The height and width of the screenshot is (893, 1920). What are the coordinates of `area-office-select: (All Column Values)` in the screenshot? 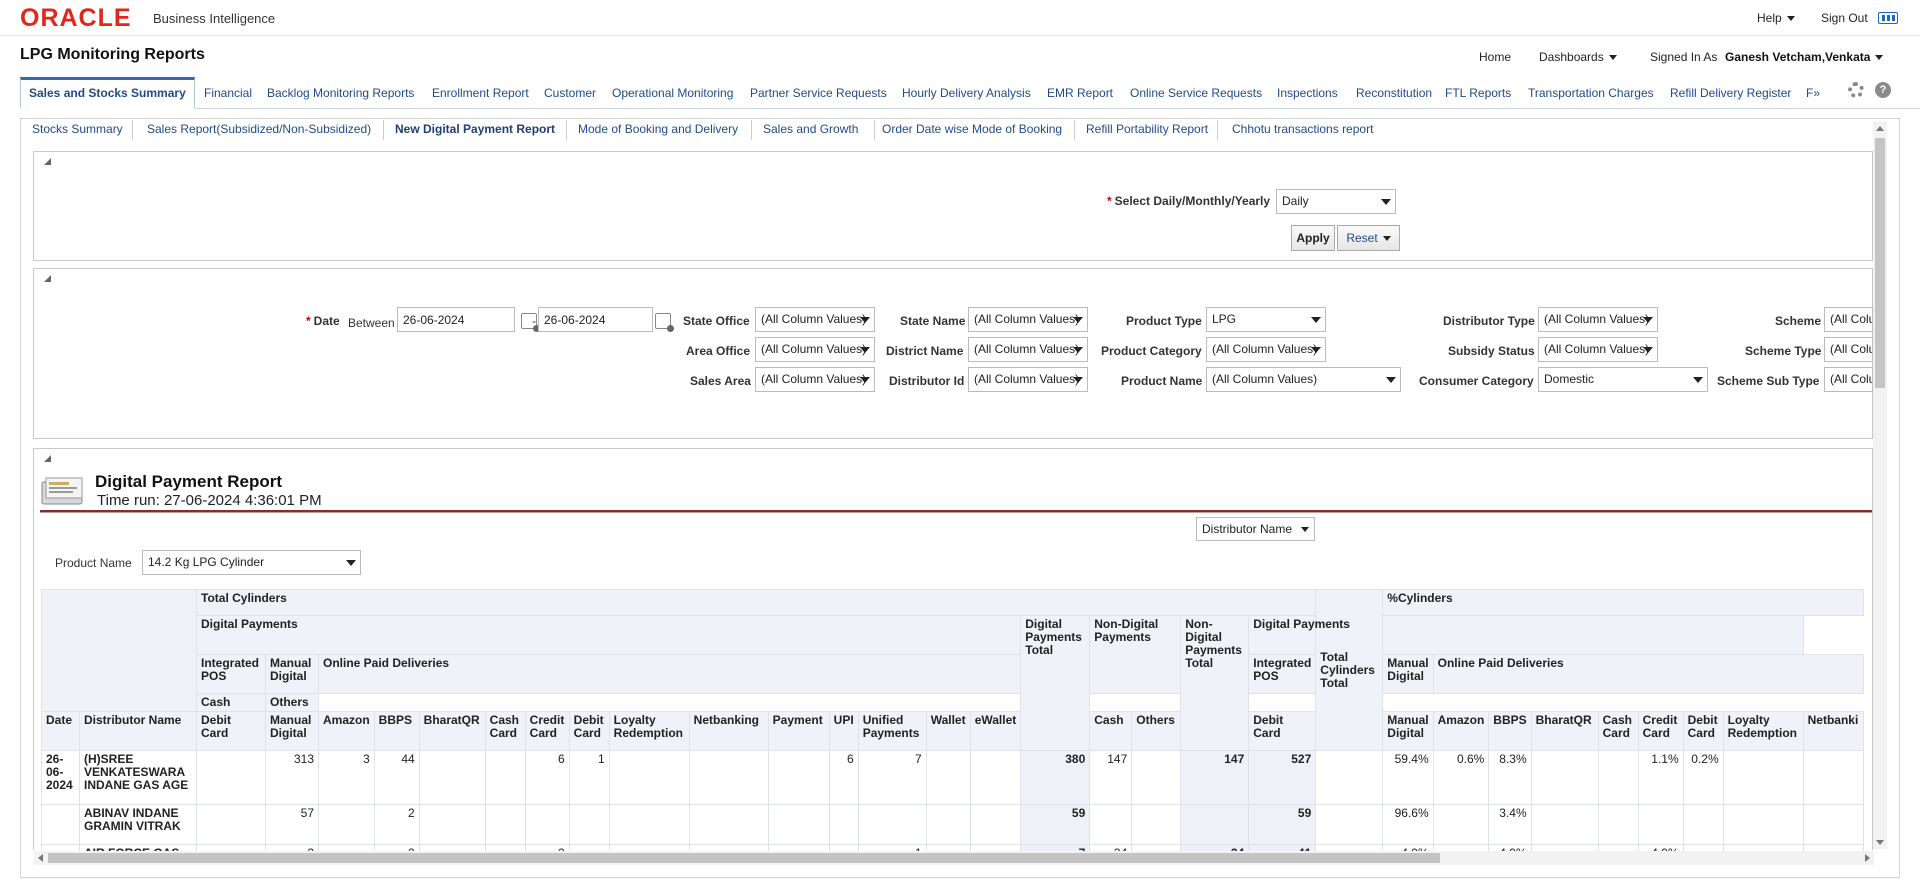 It's located at (815, 349).